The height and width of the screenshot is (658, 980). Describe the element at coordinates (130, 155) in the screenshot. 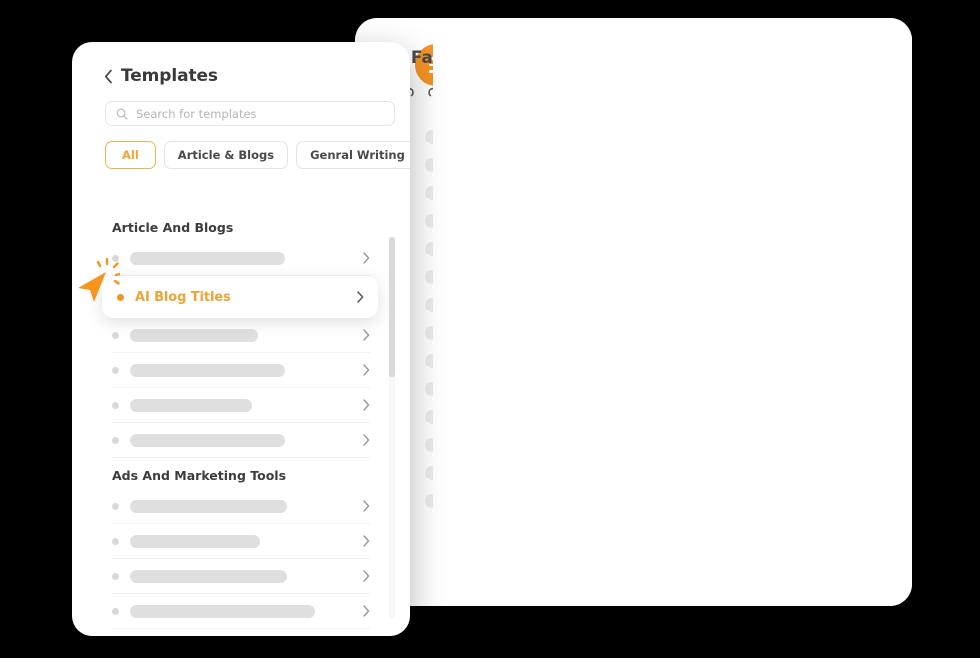

I see `filter-pill-all: All` at that location.